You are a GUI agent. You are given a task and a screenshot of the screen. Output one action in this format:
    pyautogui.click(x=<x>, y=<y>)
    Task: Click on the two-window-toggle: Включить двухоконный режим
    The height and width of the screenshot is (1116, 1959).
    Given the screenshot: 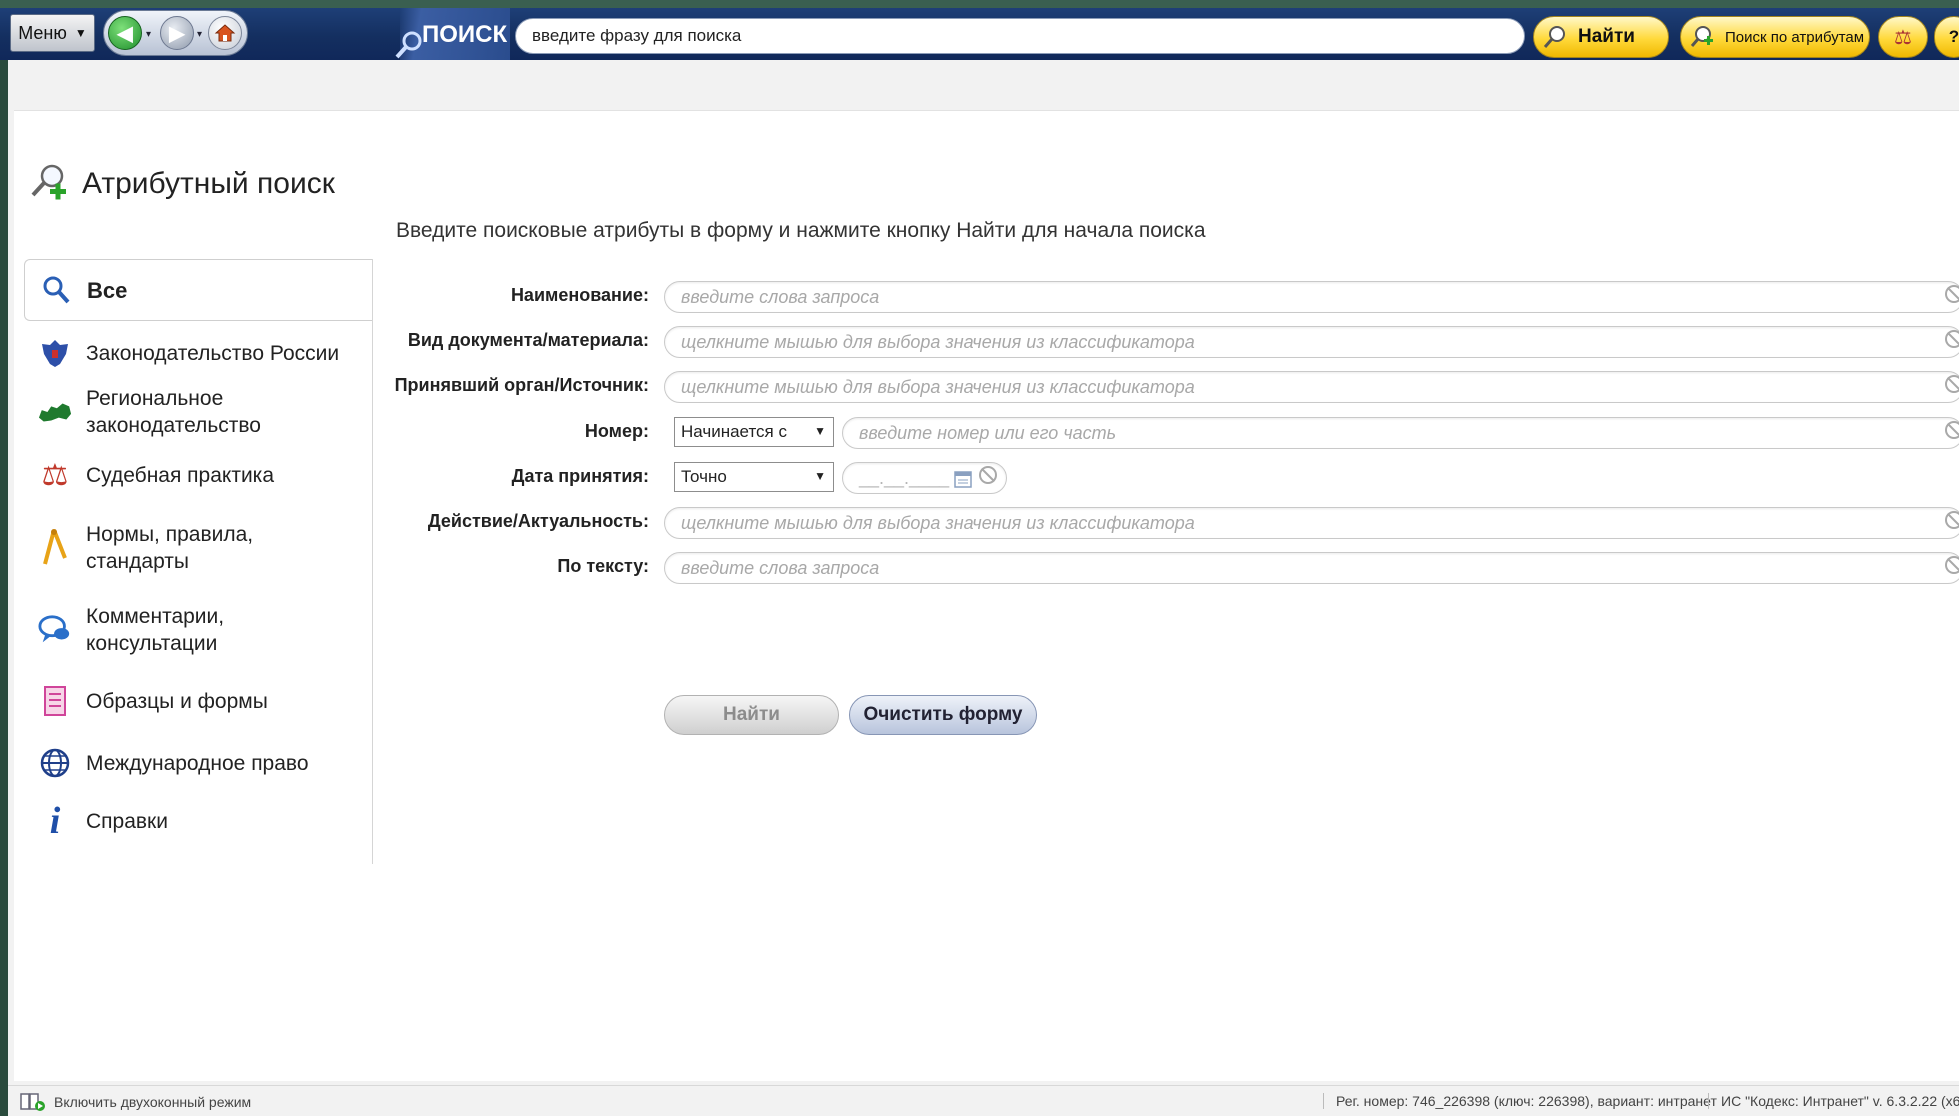 What is the action you would take?
    pyautogui.click(x=135, y=1102)
    